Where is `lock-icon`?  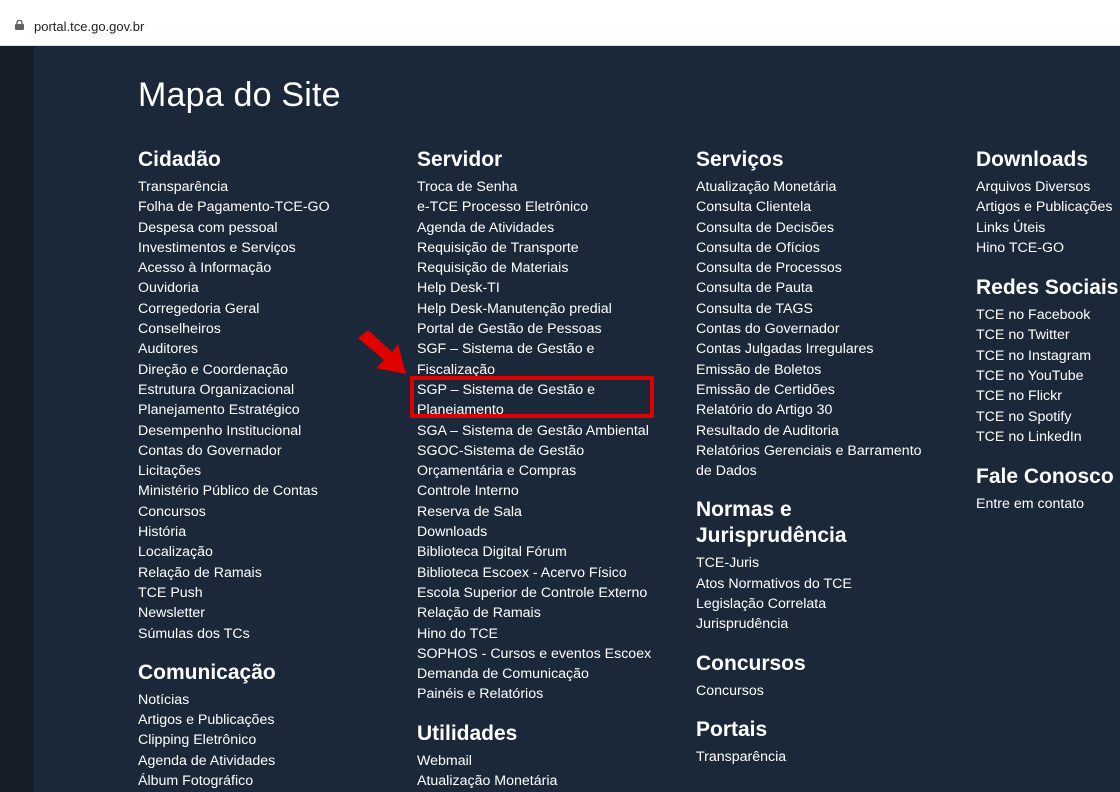 lock-icon is located at coordinates (19, 25).